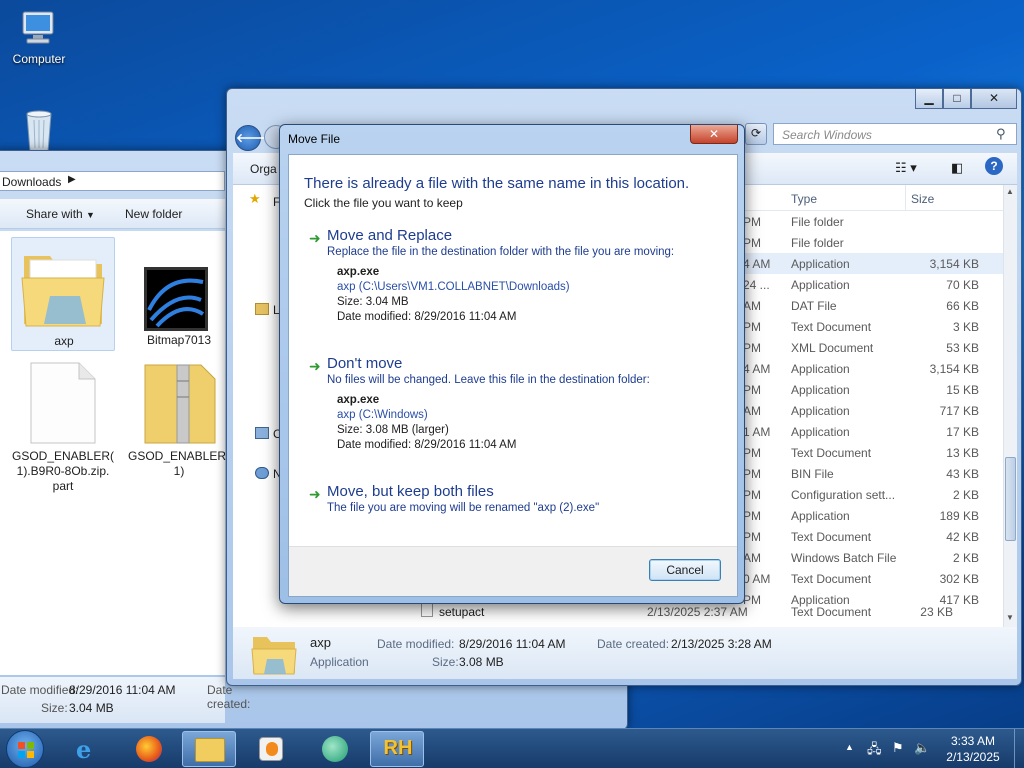 Image resolution: width=1024 pixels, height=768 pixels. Describe the element at coordinates (973, 741) in the screenshot. I see `clock-time: 3:33 AM` at that location.